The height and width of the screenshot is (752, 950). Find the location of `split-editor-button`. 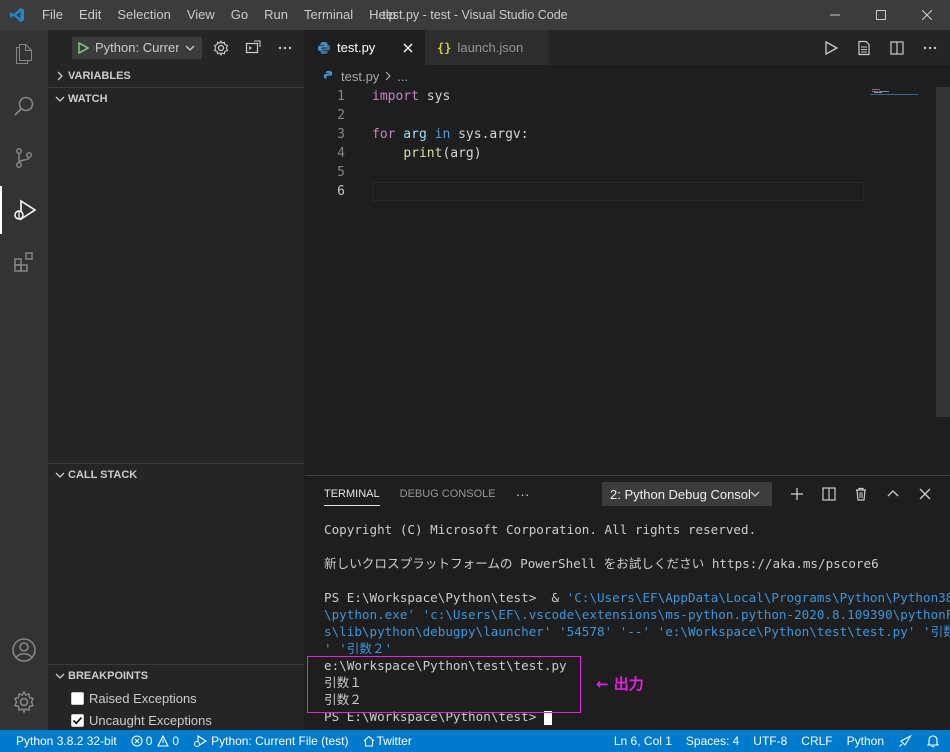

split-editor-button is located at coordinates (897, 48).